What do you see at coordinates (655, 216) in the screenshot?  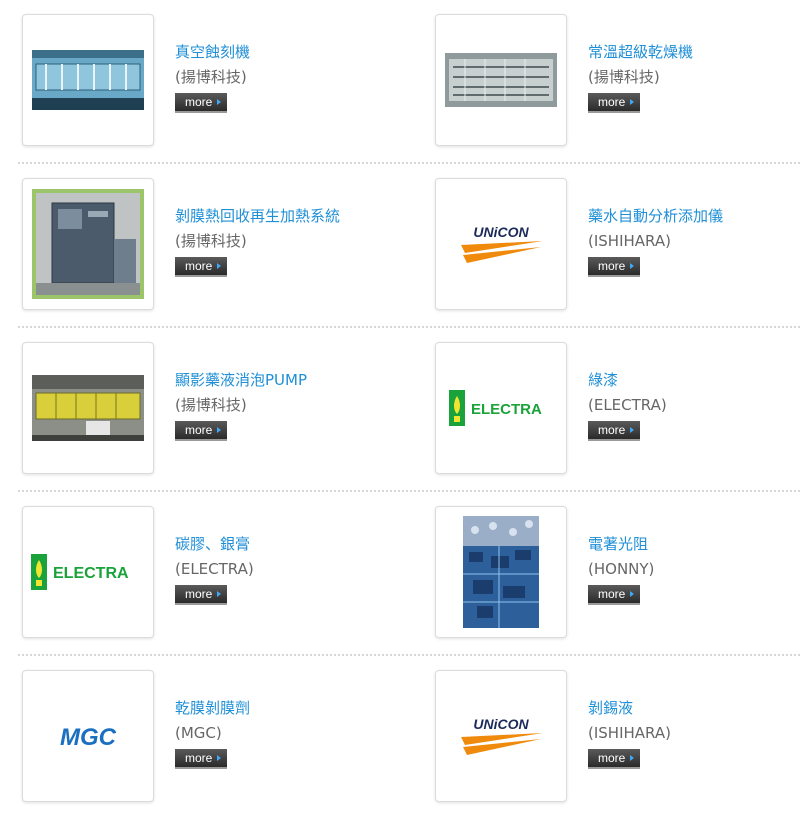 I see `product-title: 藥水自動分析添加儀` at bounding box center [655, 216].